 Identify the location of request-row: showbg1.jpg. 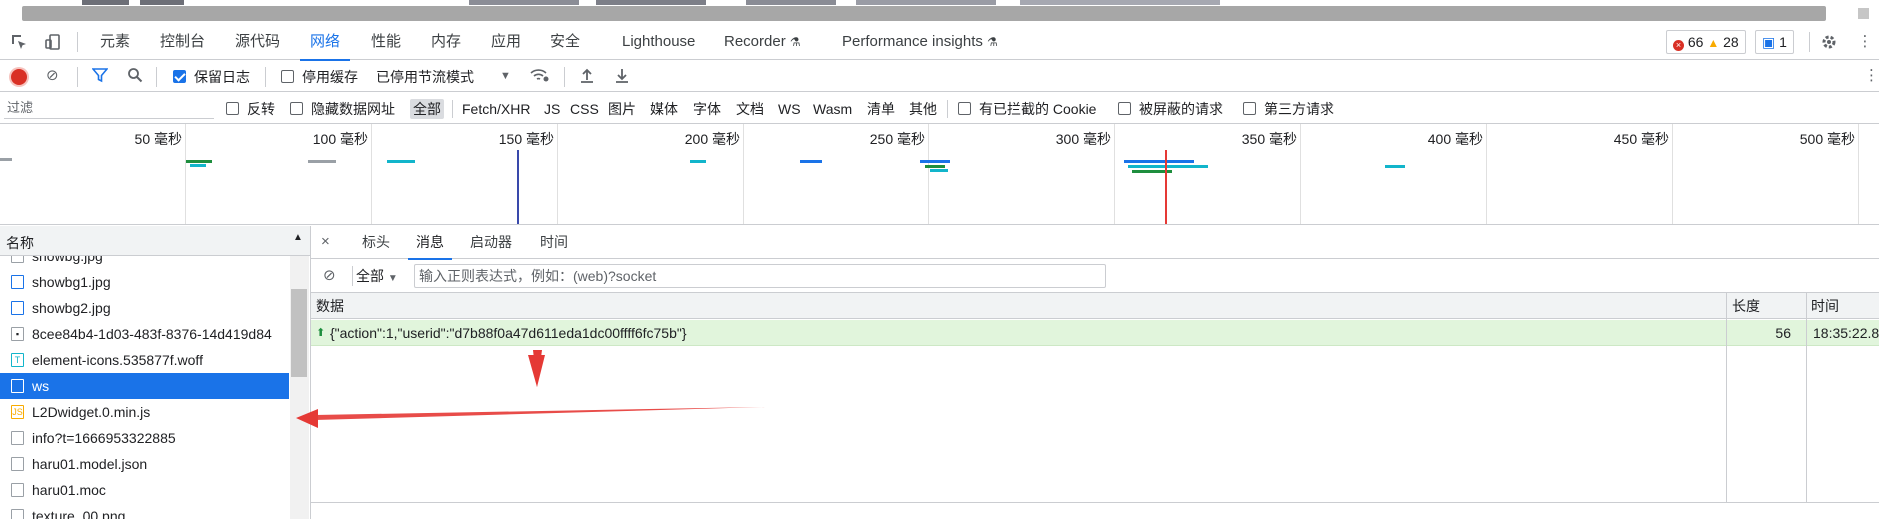
(144, 282).